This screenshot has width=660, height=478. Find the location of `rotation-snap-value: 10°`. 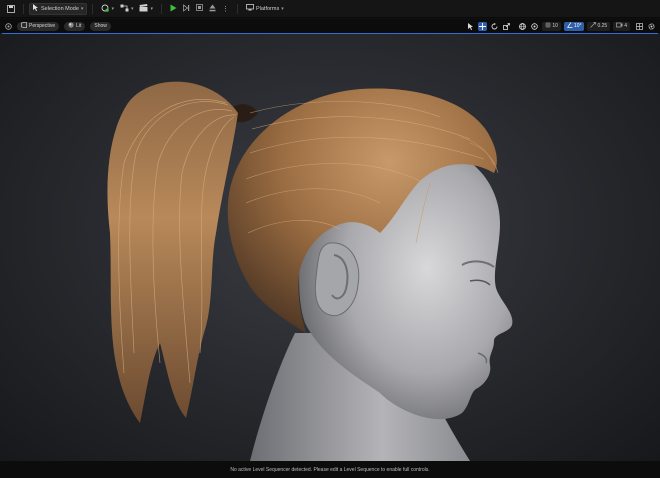

rotation-snap-value: 10° is located at coordinates (574, 26).